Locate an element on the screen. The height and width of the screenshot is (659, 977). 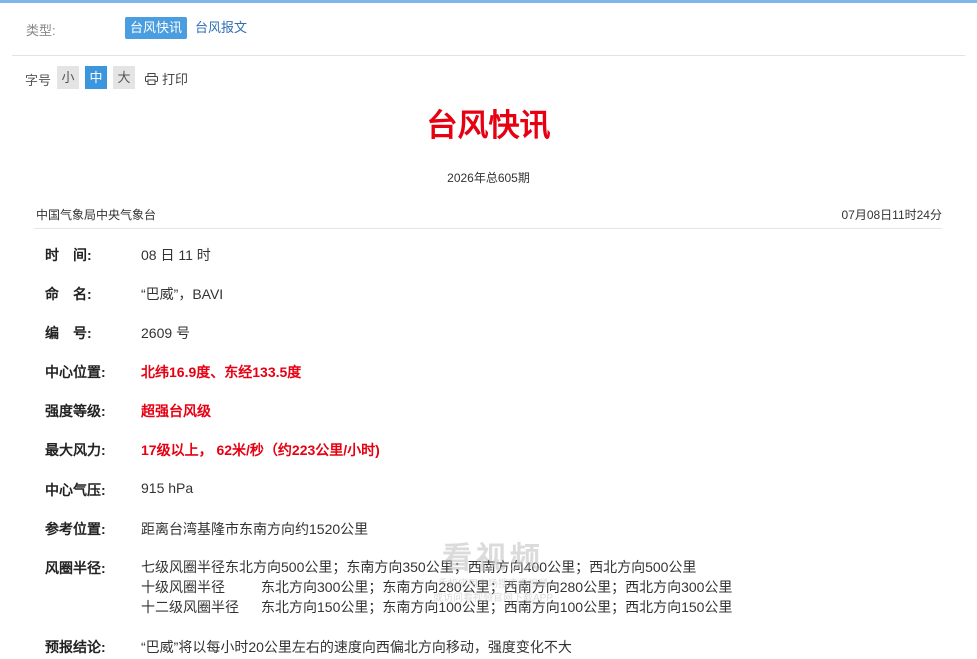
font-large-button: 大 is located at coordinates (124, 77).